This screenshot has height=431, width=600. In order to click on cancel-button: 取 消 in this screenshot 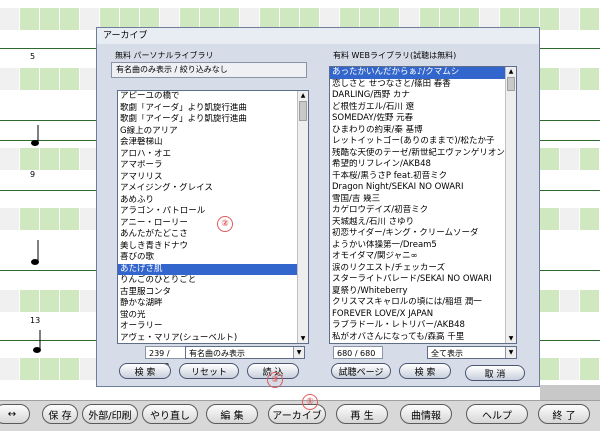, I will do `click(495, 373)`.